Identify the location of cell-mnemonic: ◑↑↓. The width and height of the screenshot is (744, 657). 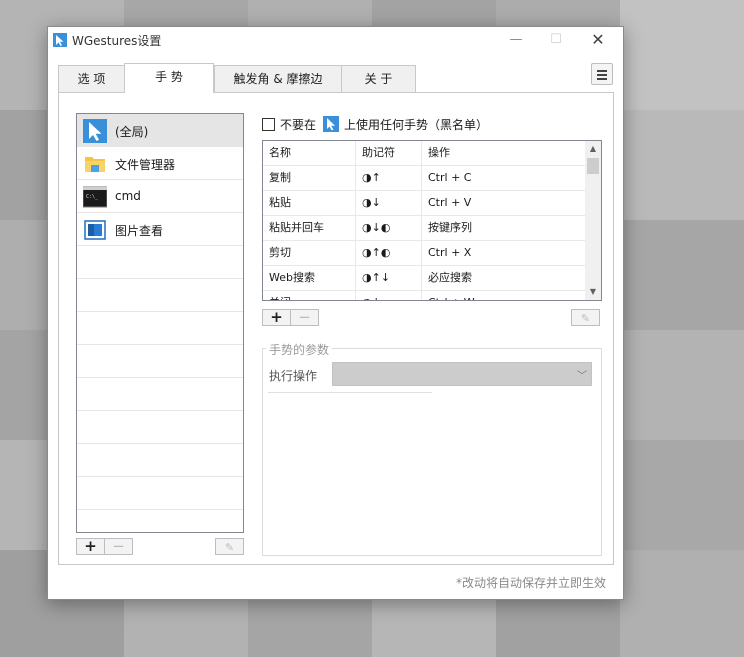
(389, 278).